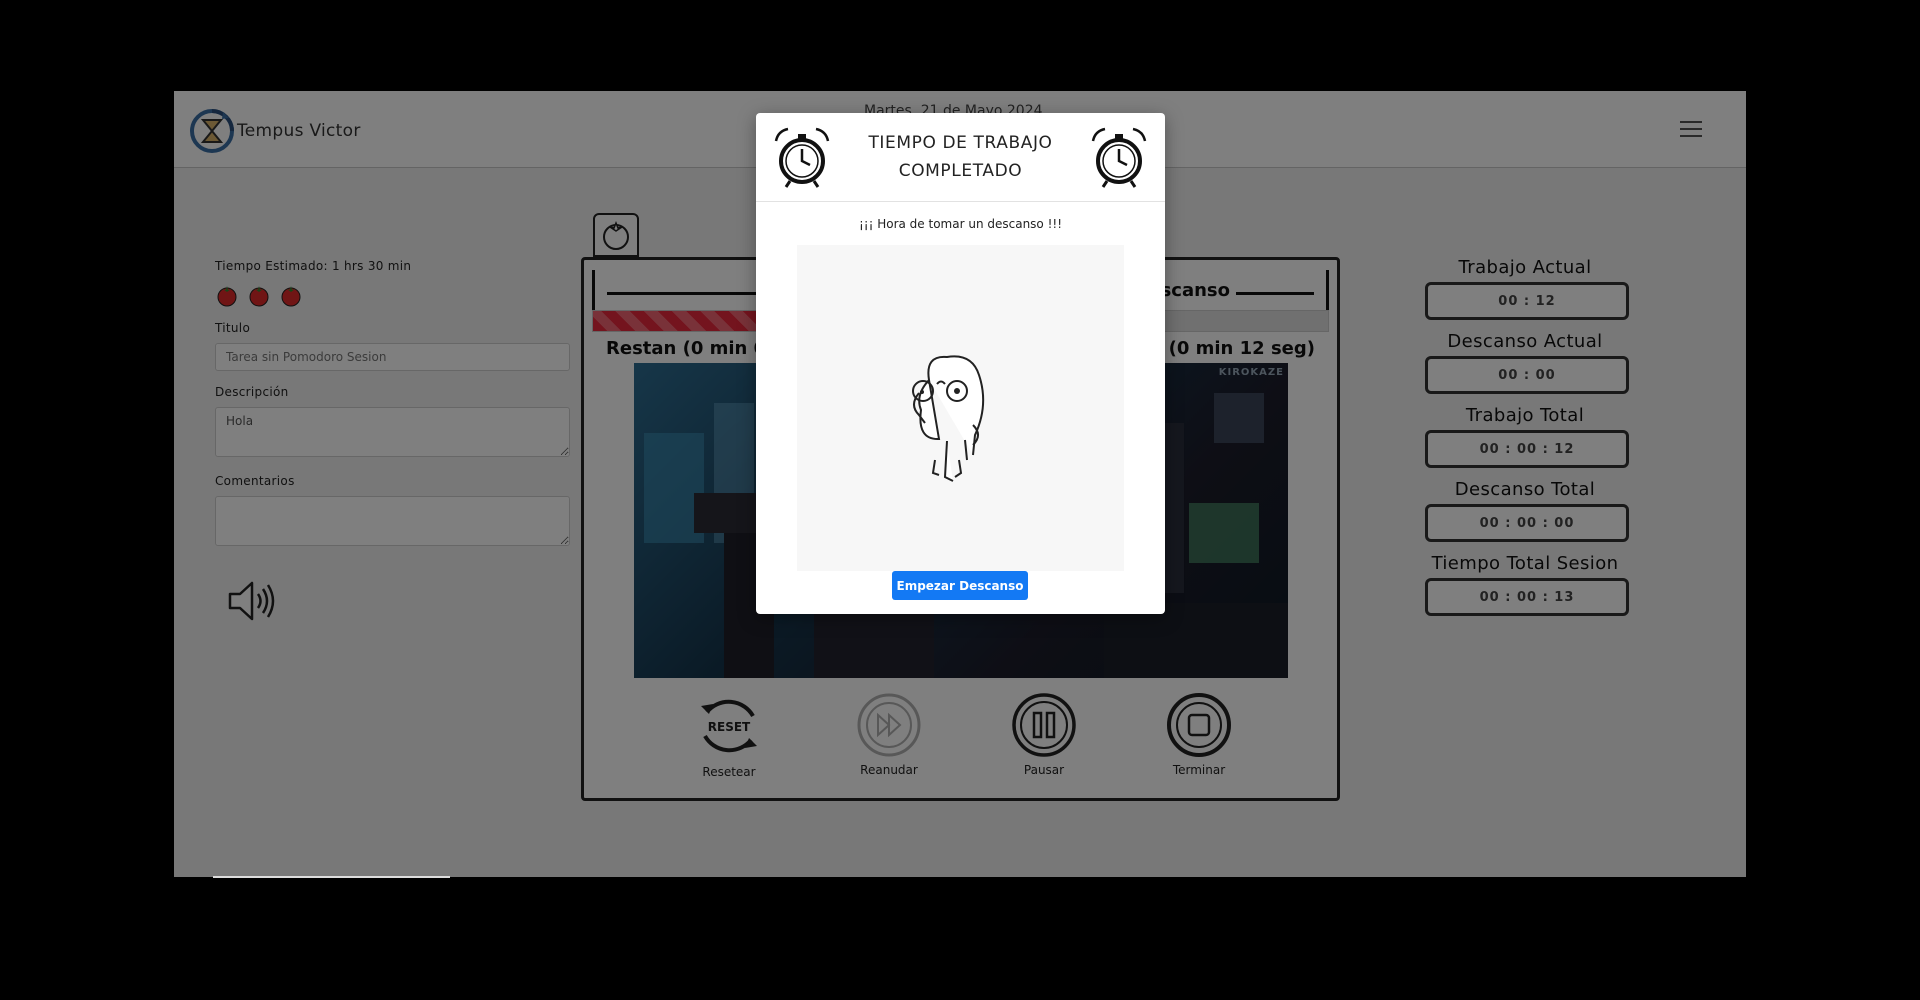 Image resolution: width=1920 pixels, height=1000 pixels. Describe the element at coordinates (960, 224) in the screenshot. I see `modal-message: ¡¡¡ Hora de tomar un descanso !!!` at that location.